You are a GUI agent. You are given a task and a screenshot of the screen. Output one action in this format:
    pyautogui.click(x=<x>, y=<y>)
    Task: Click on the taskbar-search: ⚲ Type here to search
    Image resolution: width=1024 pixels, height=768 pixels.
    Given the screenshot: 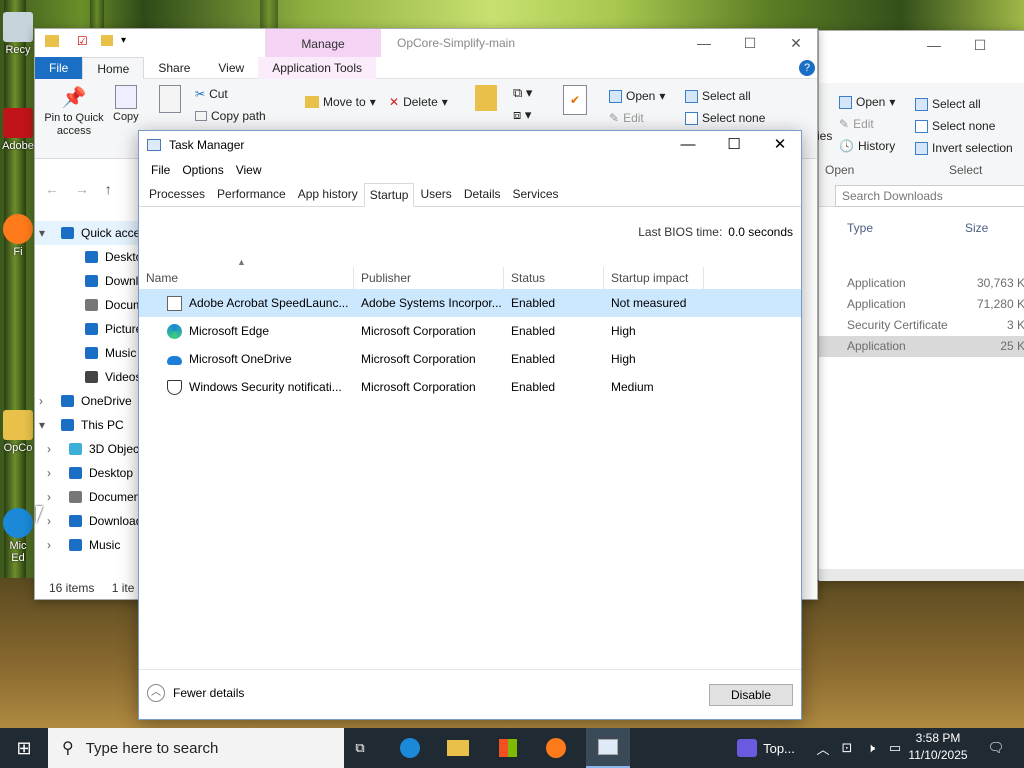 What is the action you would take?
    pyautogui.click(x=196, y=748)
    